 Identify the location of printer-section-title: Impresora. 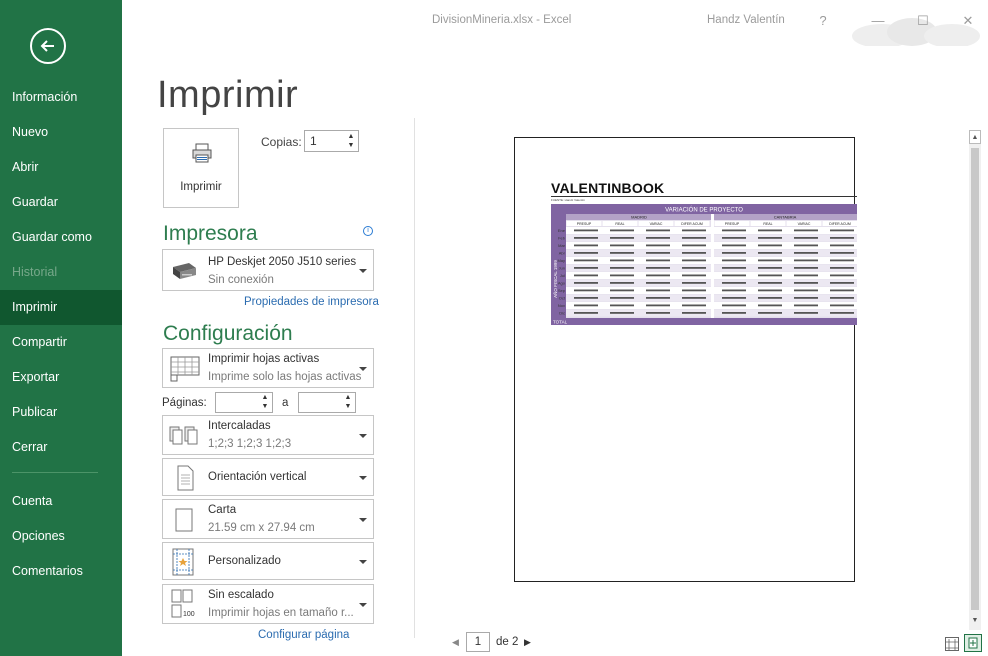
(210, 233).